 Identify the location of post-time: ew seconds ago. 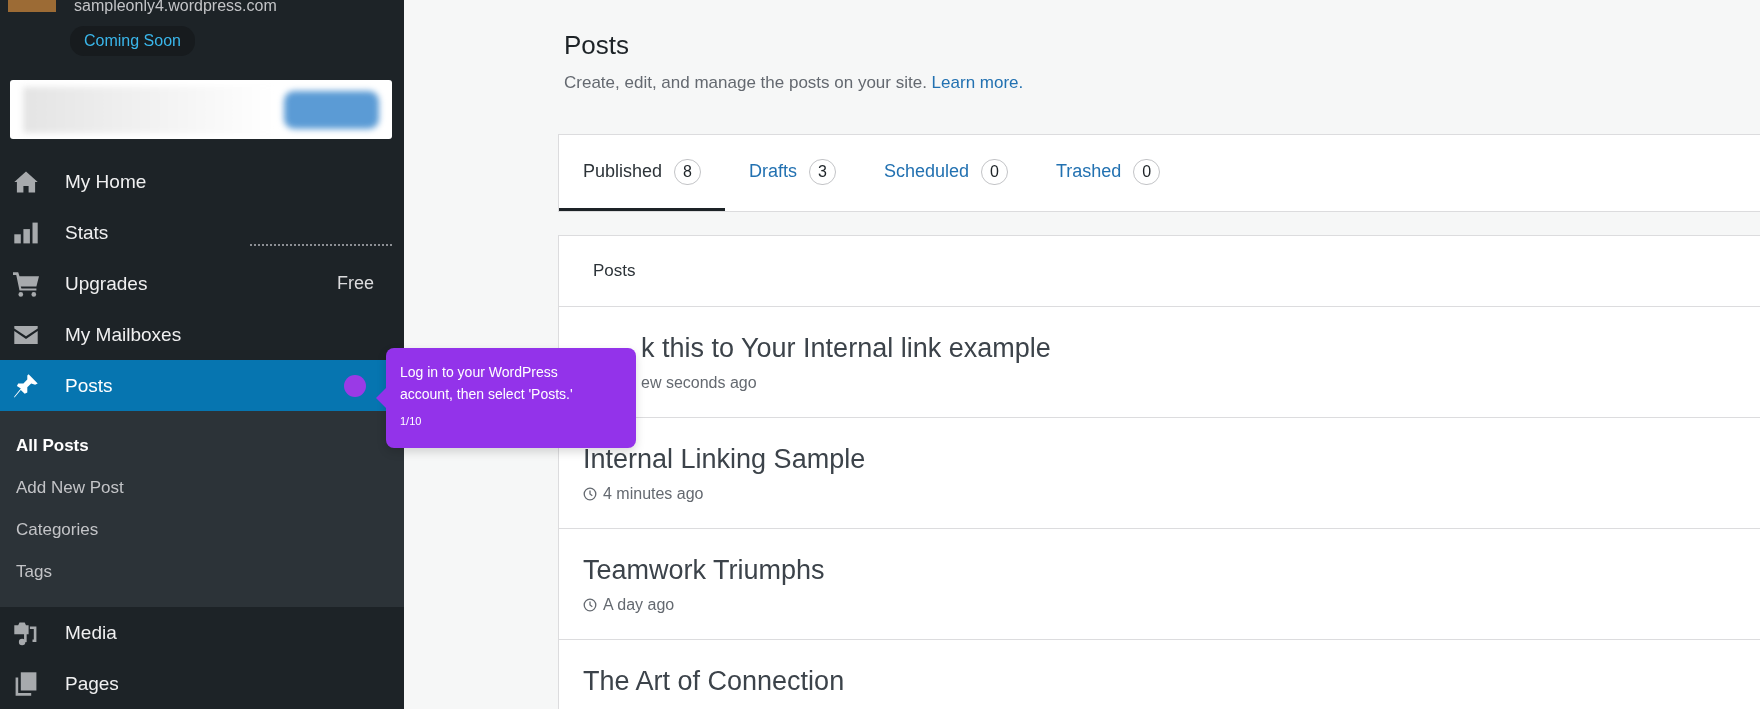
(699, 383).